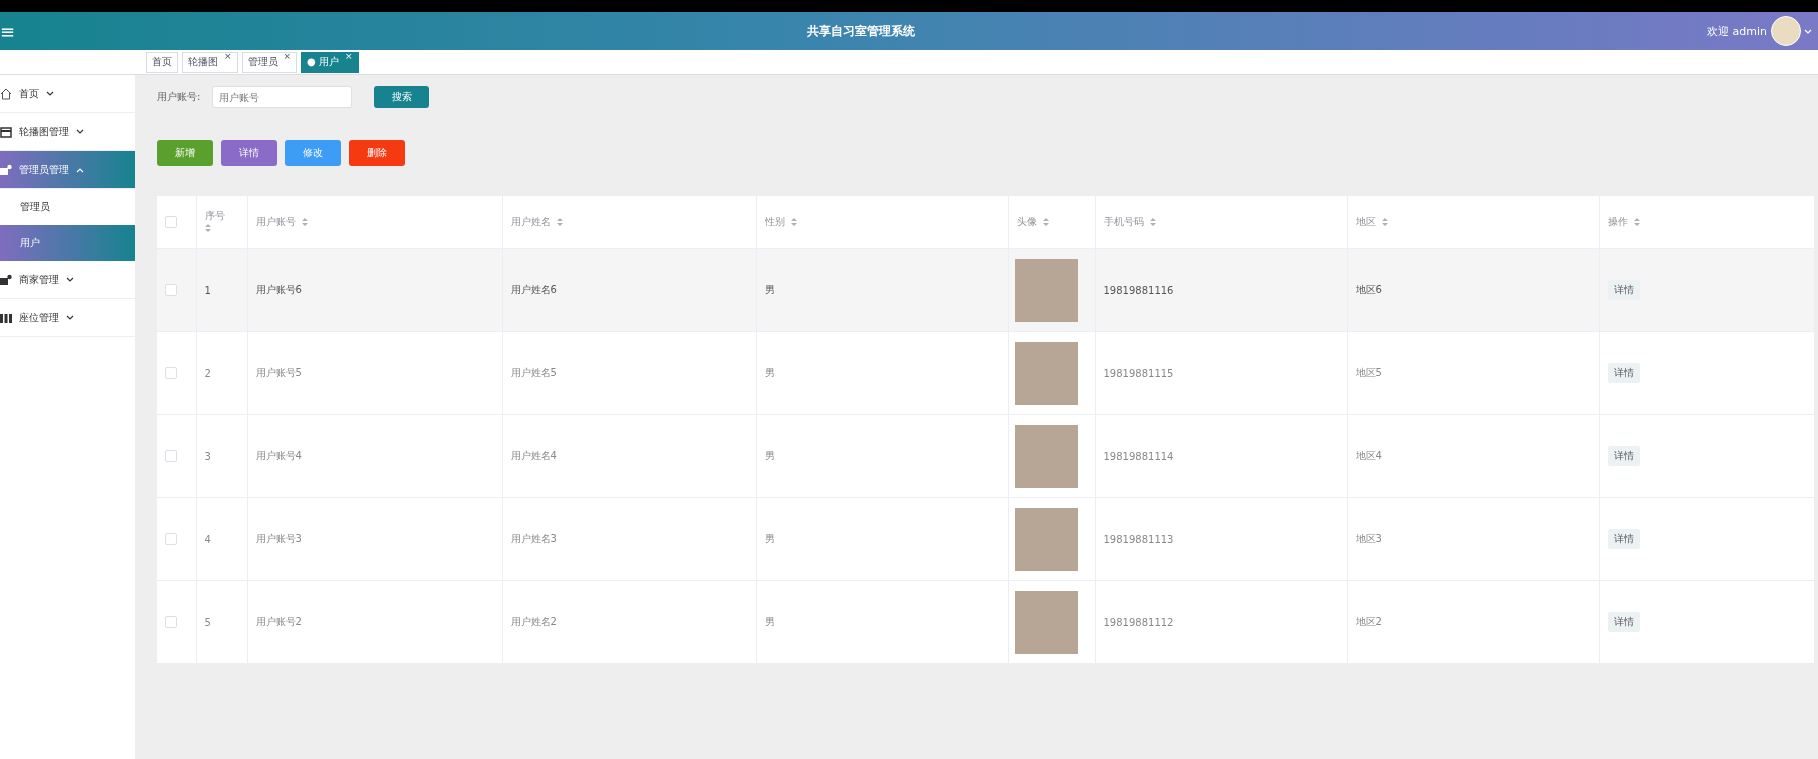 The image size is (1818, 759). What do you see at coordinates (207, 456) in the screenshot?
I see `table-cell: 3` at bounding box center [207, 456].